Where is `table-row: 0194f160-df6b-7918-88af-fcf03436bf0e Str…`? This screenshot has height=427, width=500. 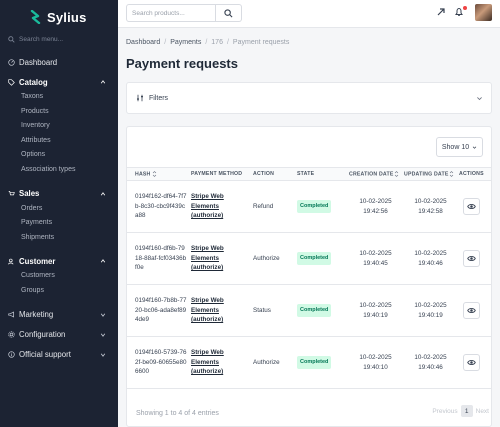
table-row: 0194f160-df6b-7918-88af-fcf03436bf0e Str… is located at coordinates (309, 258).